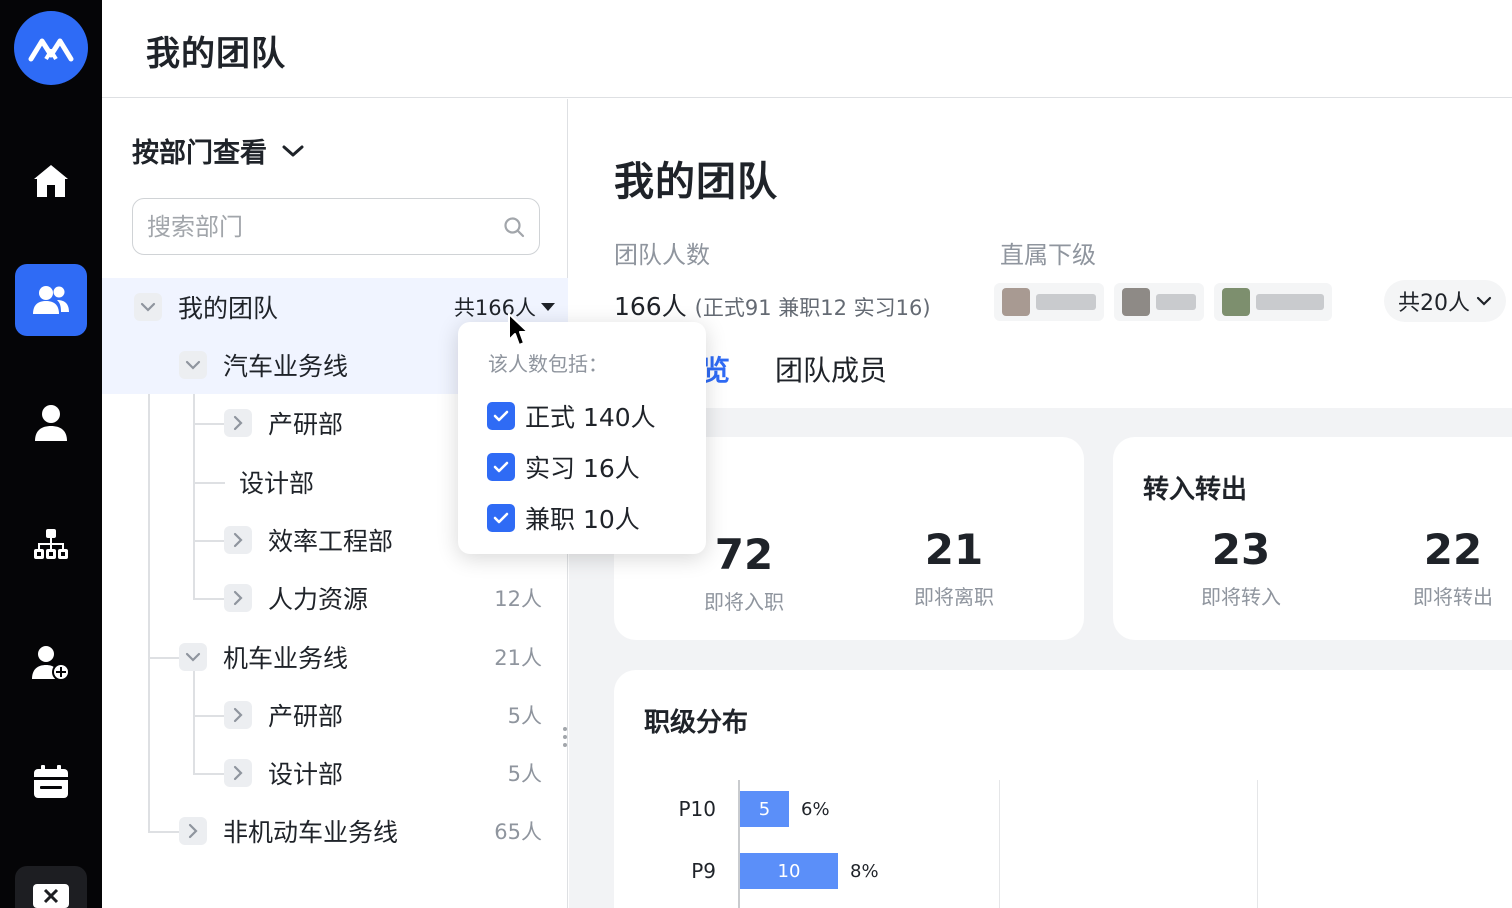  Describe the element at coordinates (306, 424) in the screenshot. I see `tree-label: 产研部` at that location.